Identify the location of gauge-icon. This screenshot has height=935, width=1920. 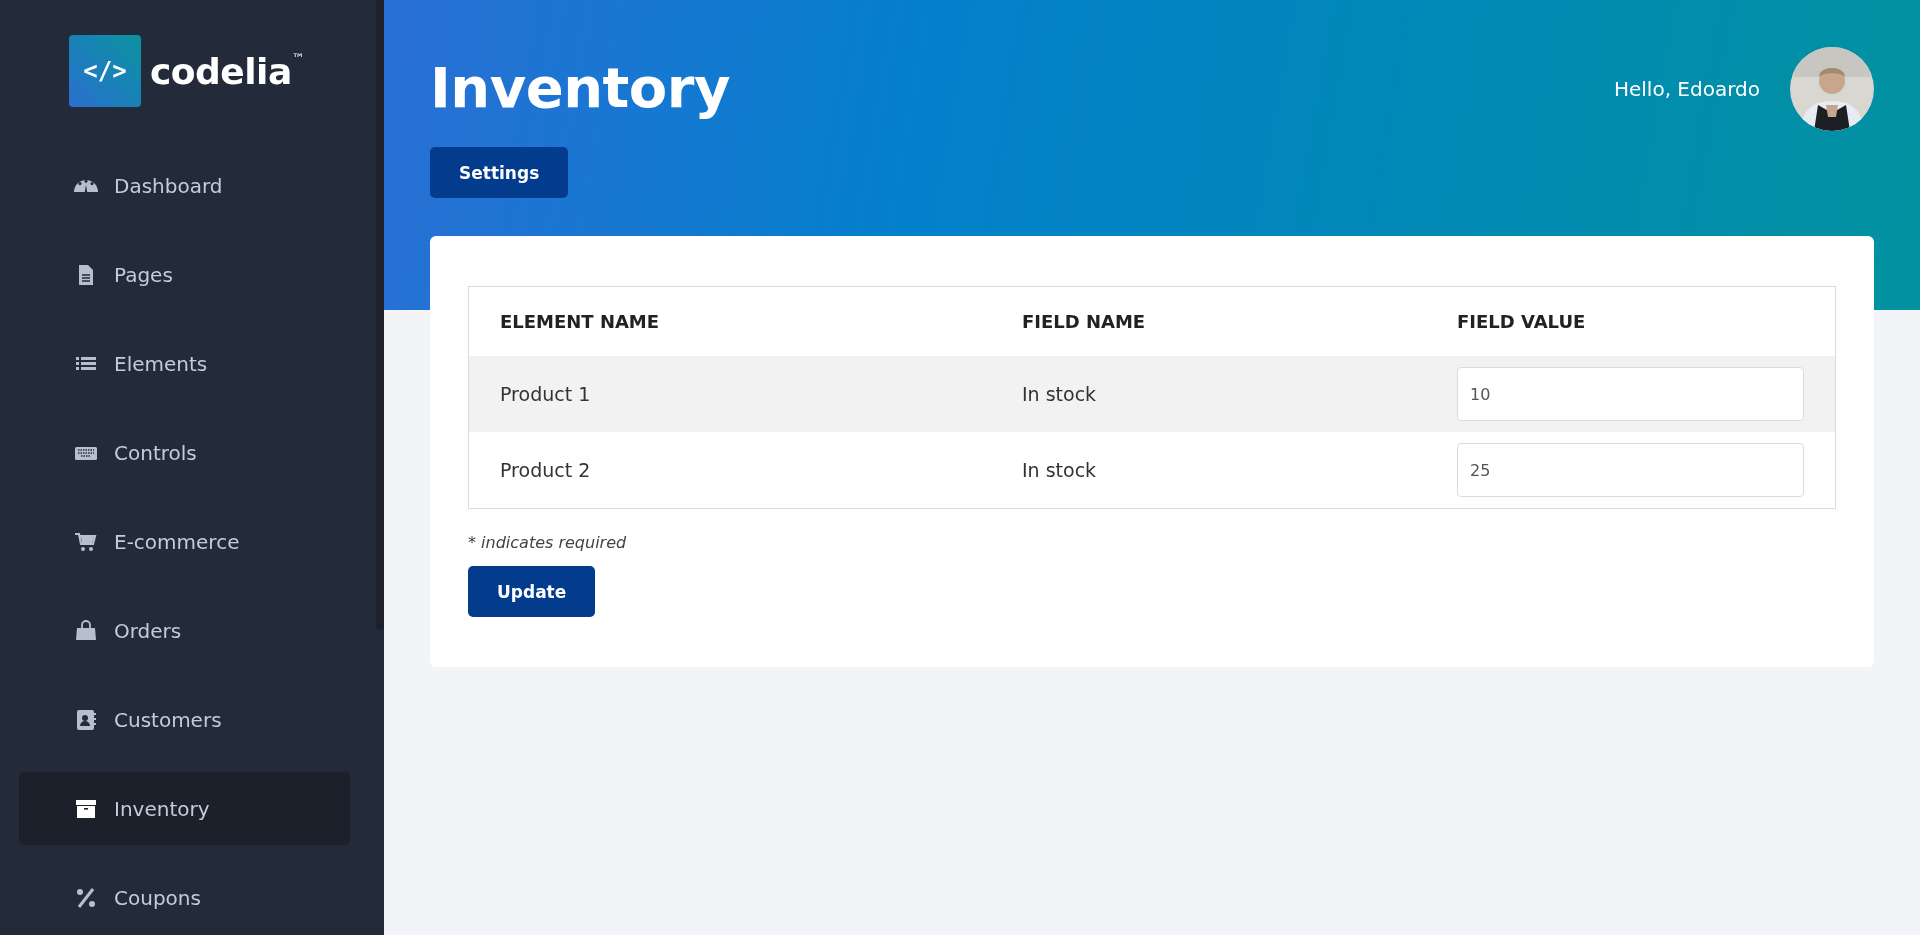
(86, 185).